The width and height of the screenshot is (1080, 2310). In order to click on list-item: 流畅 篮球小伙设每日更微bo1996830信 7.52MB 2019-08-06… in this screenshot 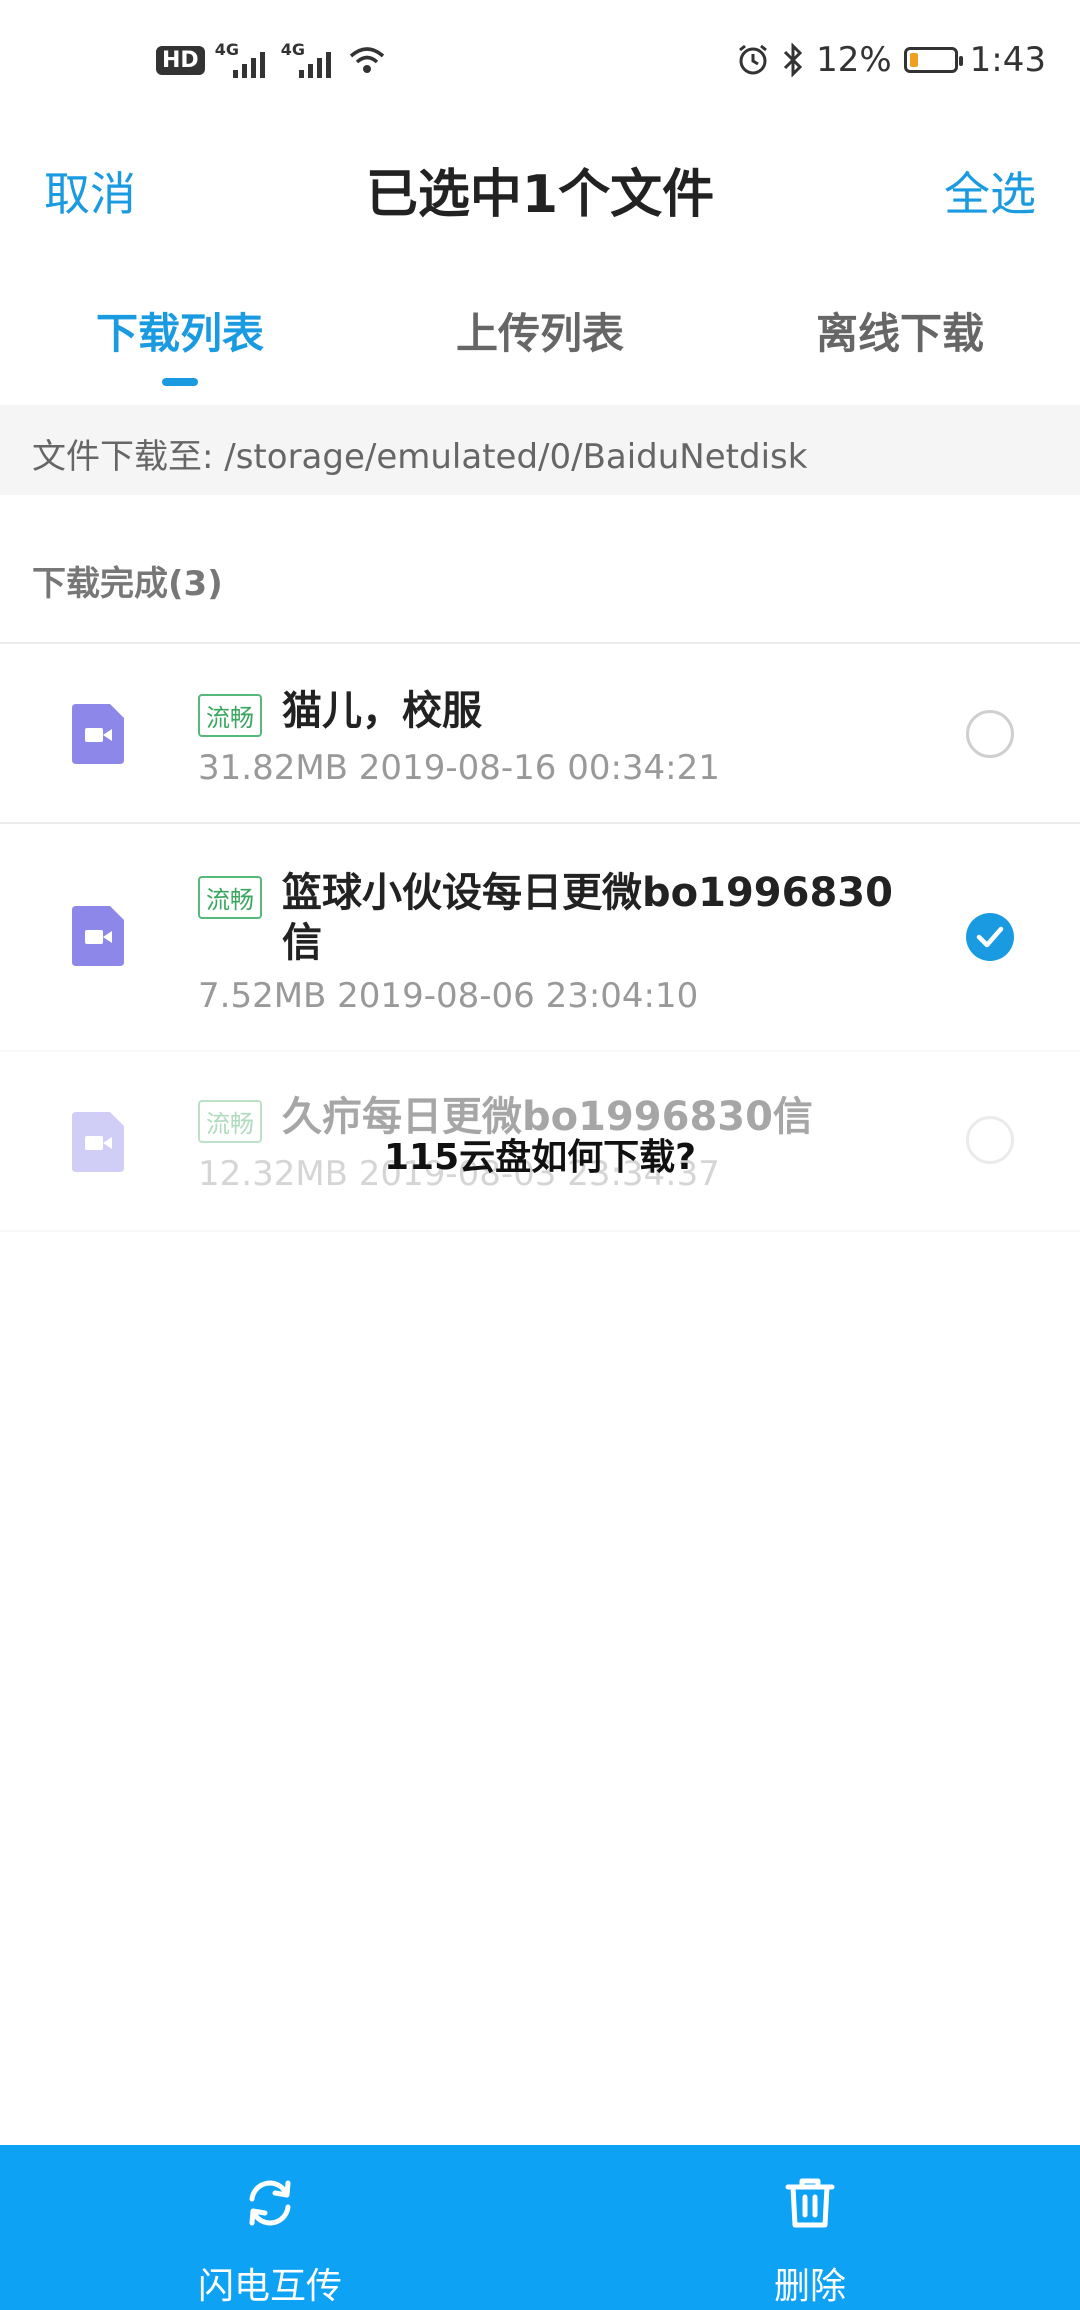, I will do `click(540, 936)`.